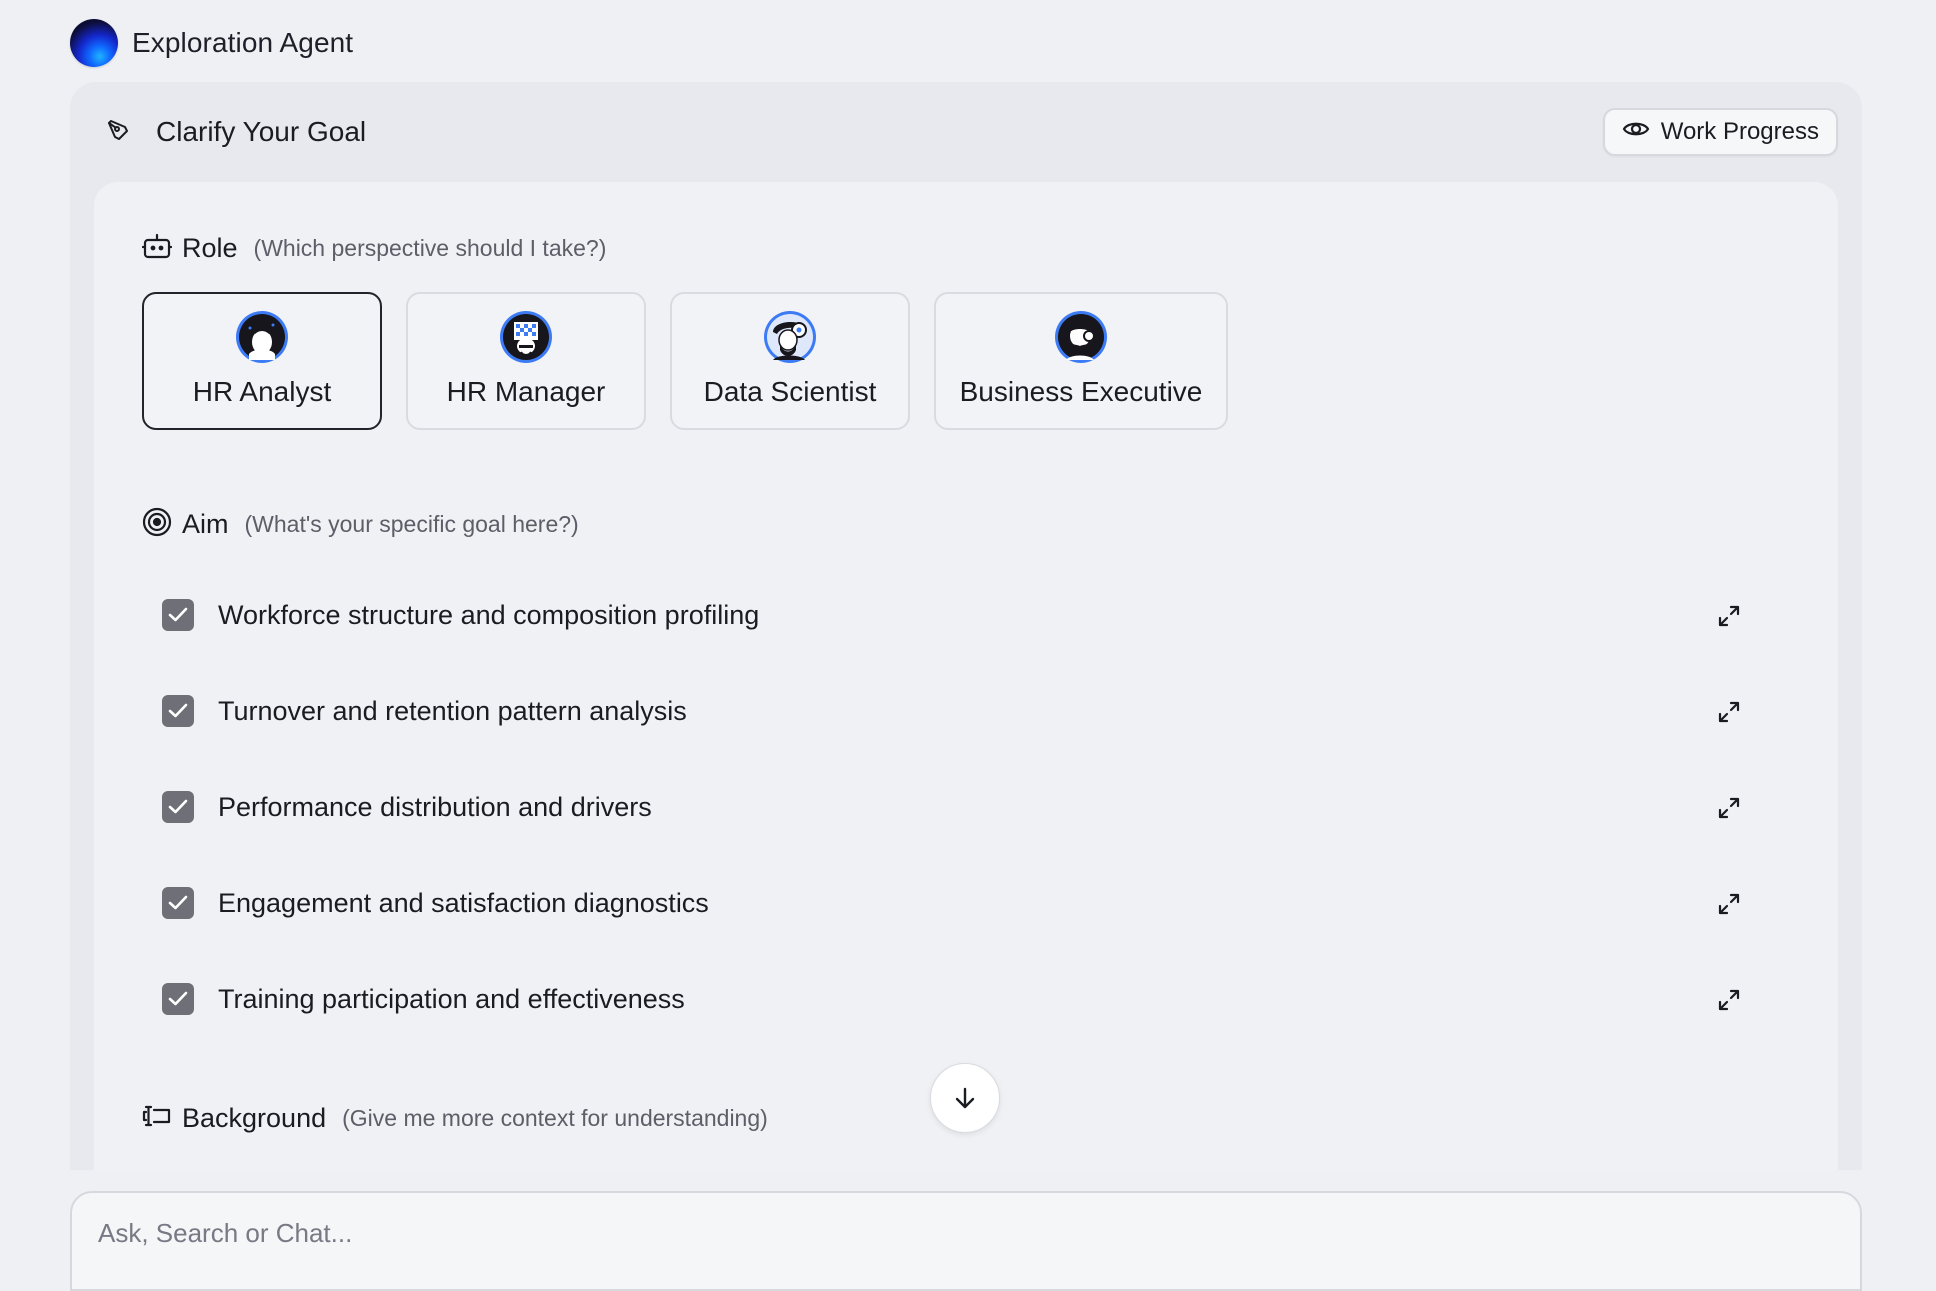  Describe the element at coordinates (210, 248) in the screenshot. I see `role-label: Role` at that location.